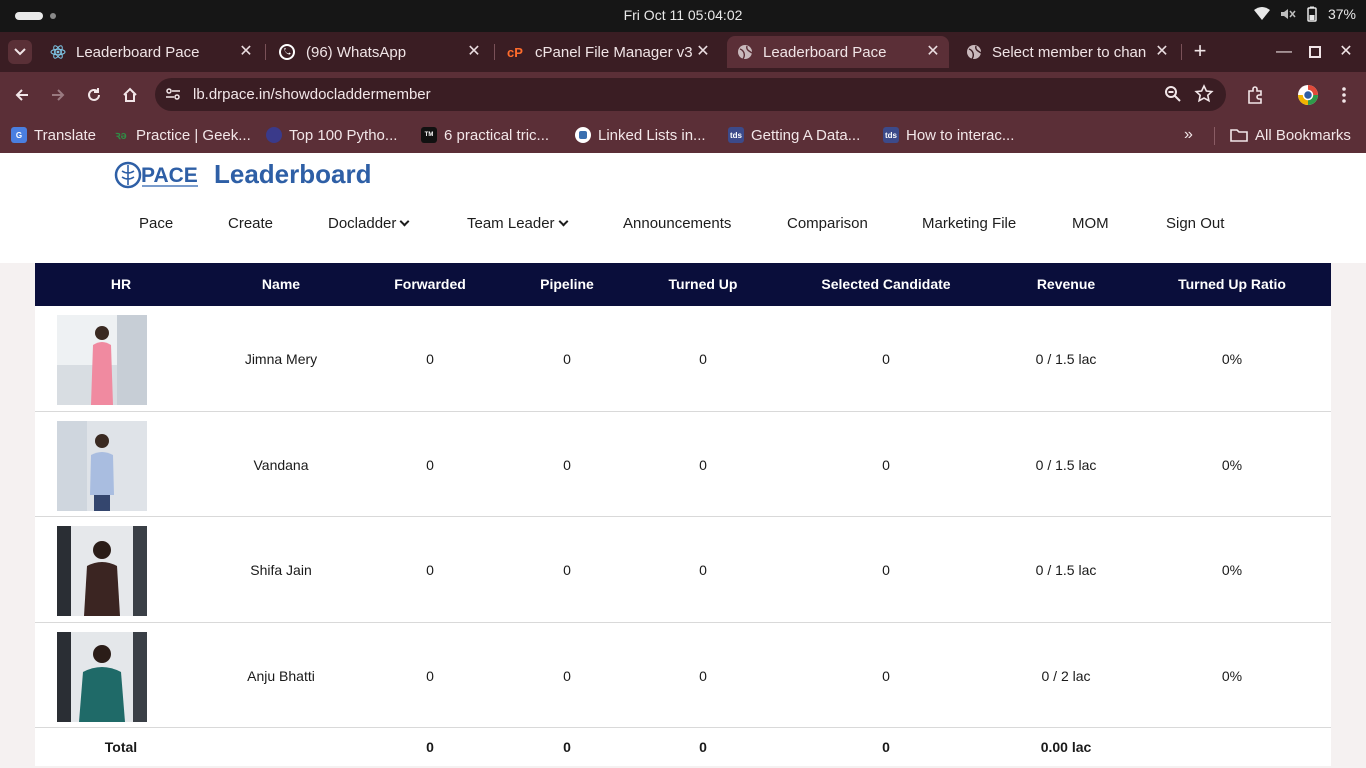  What do you see at coordinates (65, 135) in the screenshot?
I see `bookmark-label: Translate` at bounding box center [65, 135].